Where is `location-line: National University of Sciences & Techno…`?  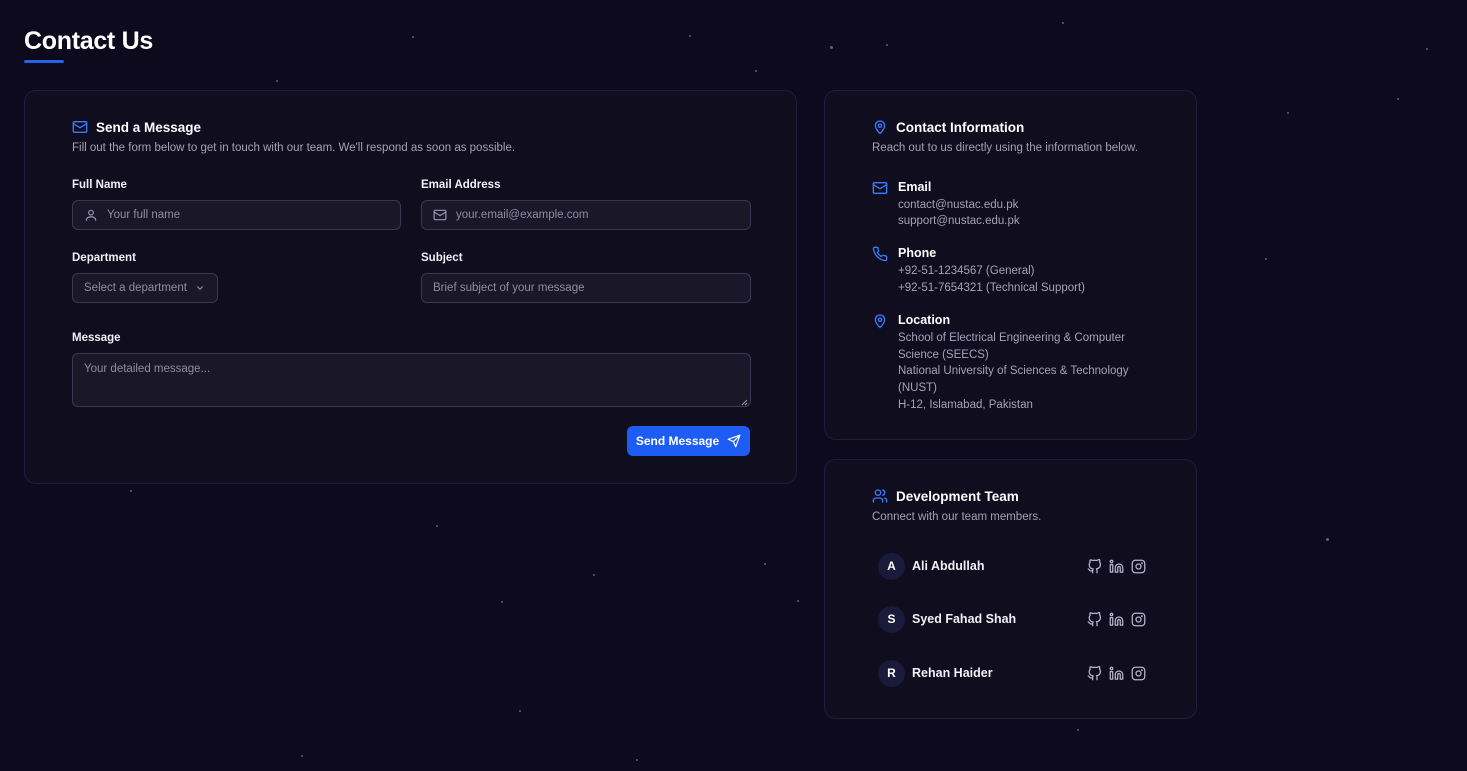
location-line: National University of Sciences & Techno… is located at coordinates (1013, 371).